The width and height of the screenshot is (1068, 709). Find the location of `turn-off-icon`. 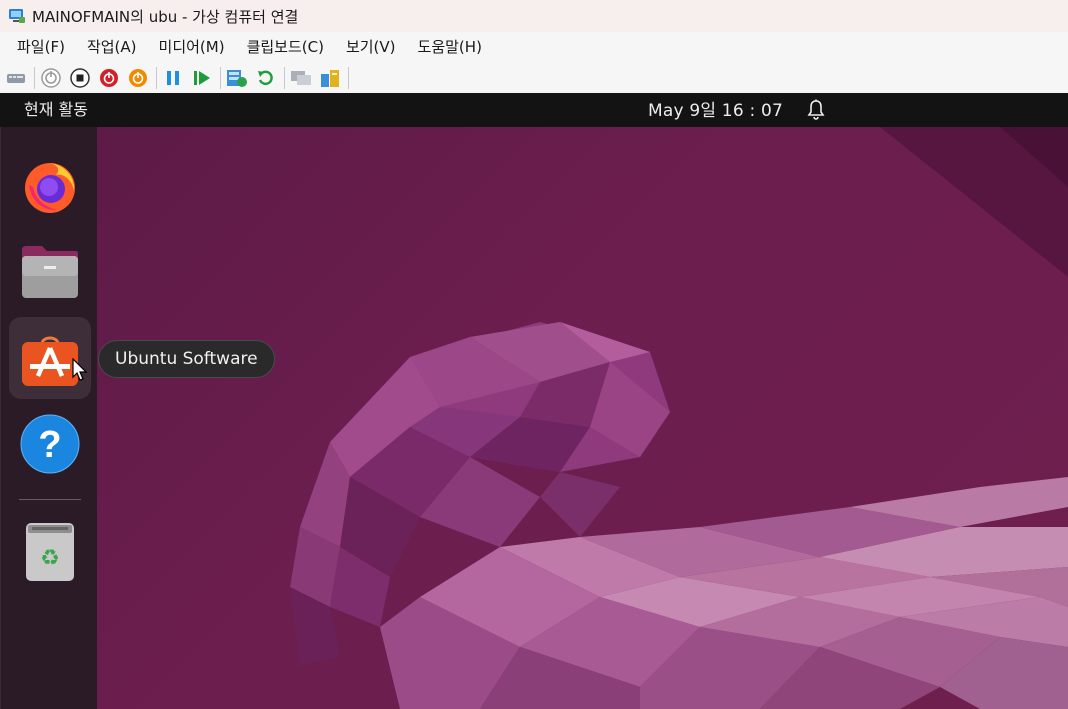

turn-off-icon is located at coordinates (80, 77).